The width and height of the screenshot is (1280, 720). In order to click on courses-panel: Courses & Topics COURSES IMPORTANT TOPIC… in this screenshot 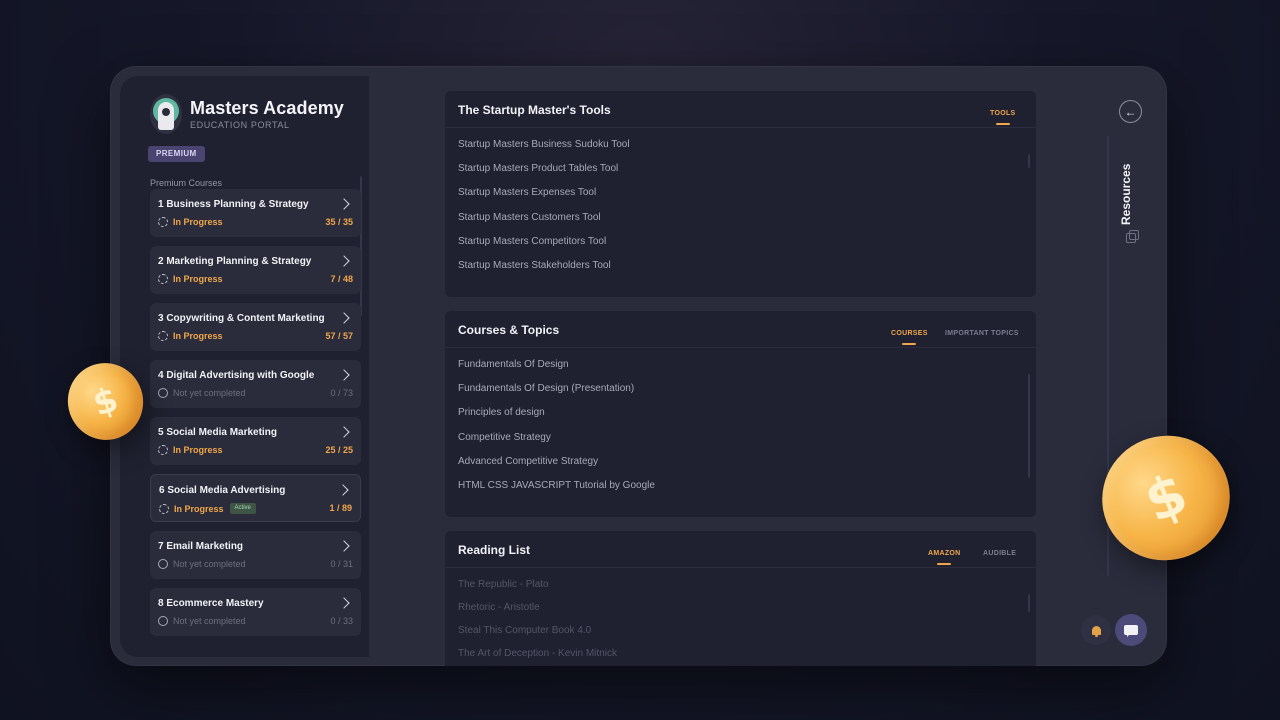, I will do `click(740, 414)`.